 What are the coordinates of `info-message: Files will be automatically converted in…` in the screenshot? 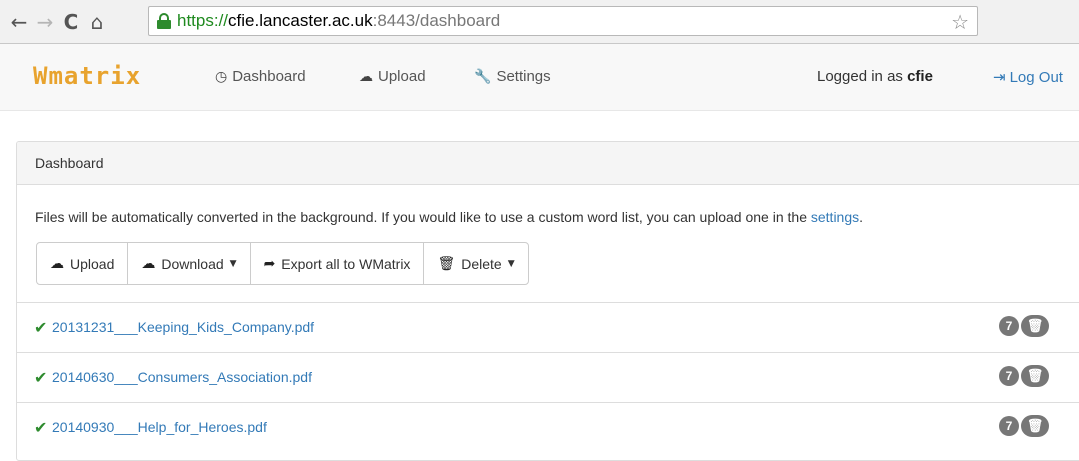 It's located at (421, 217).